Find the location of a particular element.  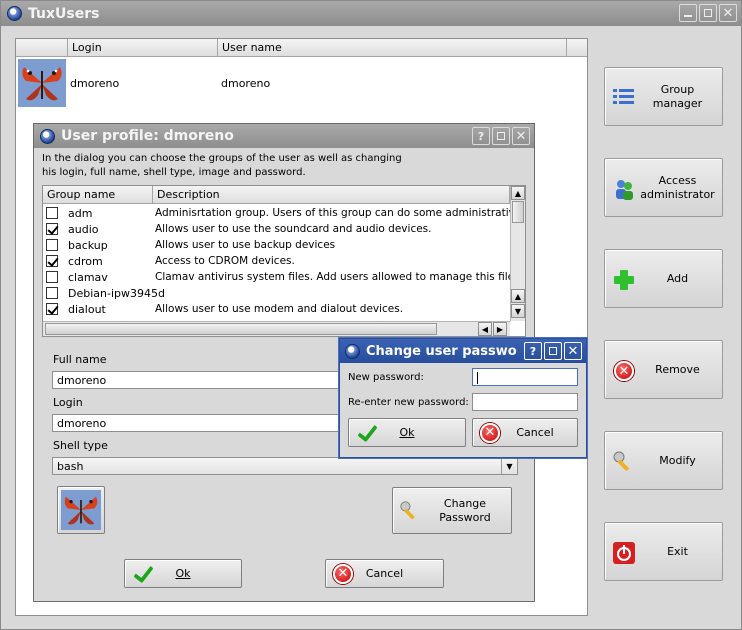

password-title-bar: Change user passwo ? ✕ is located at coordinates (463, 351).